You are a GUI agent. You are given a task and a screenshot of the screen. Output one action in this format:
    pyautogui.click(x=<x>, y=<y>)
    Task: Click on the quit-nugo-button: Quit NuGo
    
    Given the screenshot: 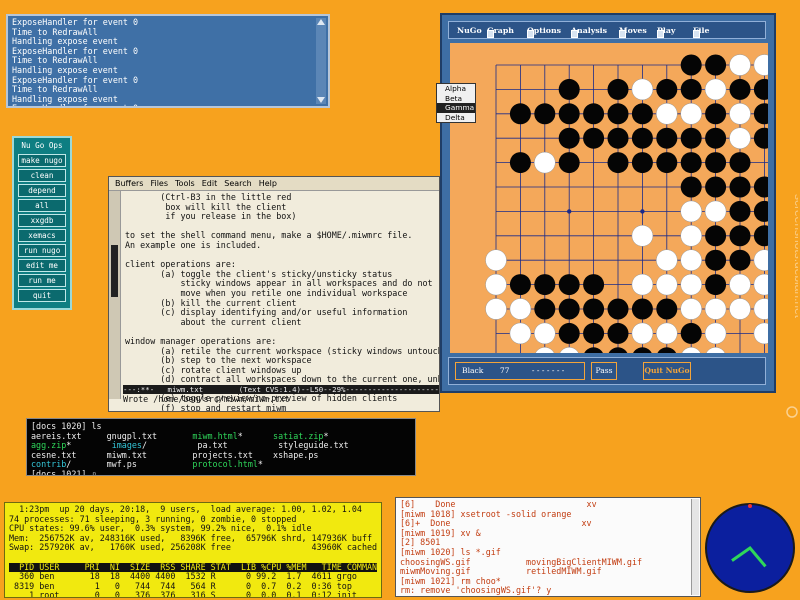 What is the action you would take?
    pyautogui.click(x=667, y=371)
    